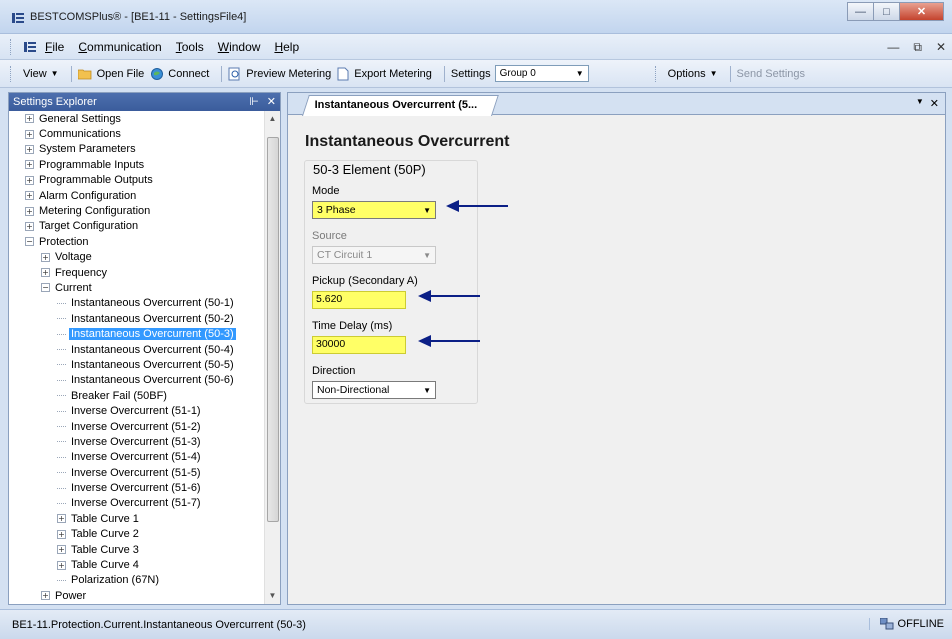 The image size is (952, 639). Describe the element at coordinates (137, 364) in the screenshot. I see `tree-item: Instantaneous Overcurrent (50-5)` at that location.